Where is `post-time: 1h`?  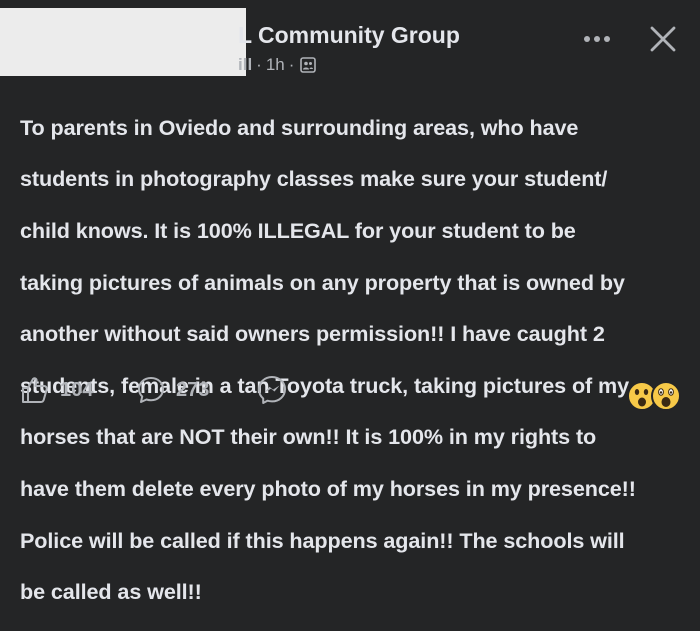 post-time: 1h is located at coordinates (275, 65).